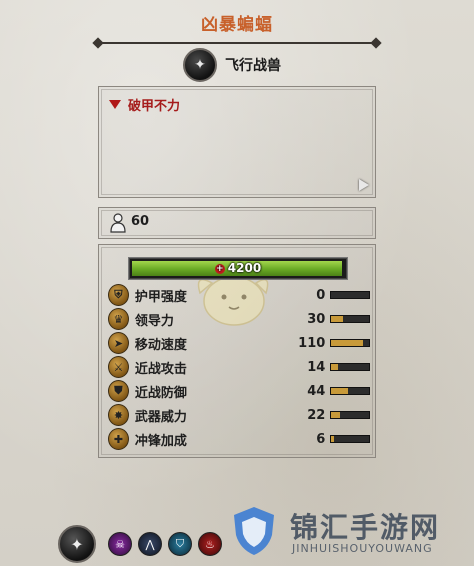 Image resolution: width=474 pixels, height=566 pixels. What do you see at coordinates (118, 295) in the screenshot?
I see `armor-icon: ⛨` at bounding box center [118, 295].